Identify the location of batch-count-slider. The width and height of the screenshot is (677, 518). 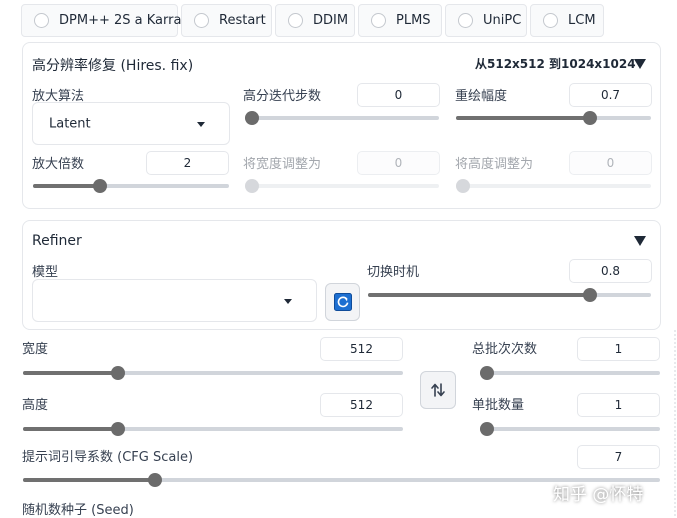
(570, 373).